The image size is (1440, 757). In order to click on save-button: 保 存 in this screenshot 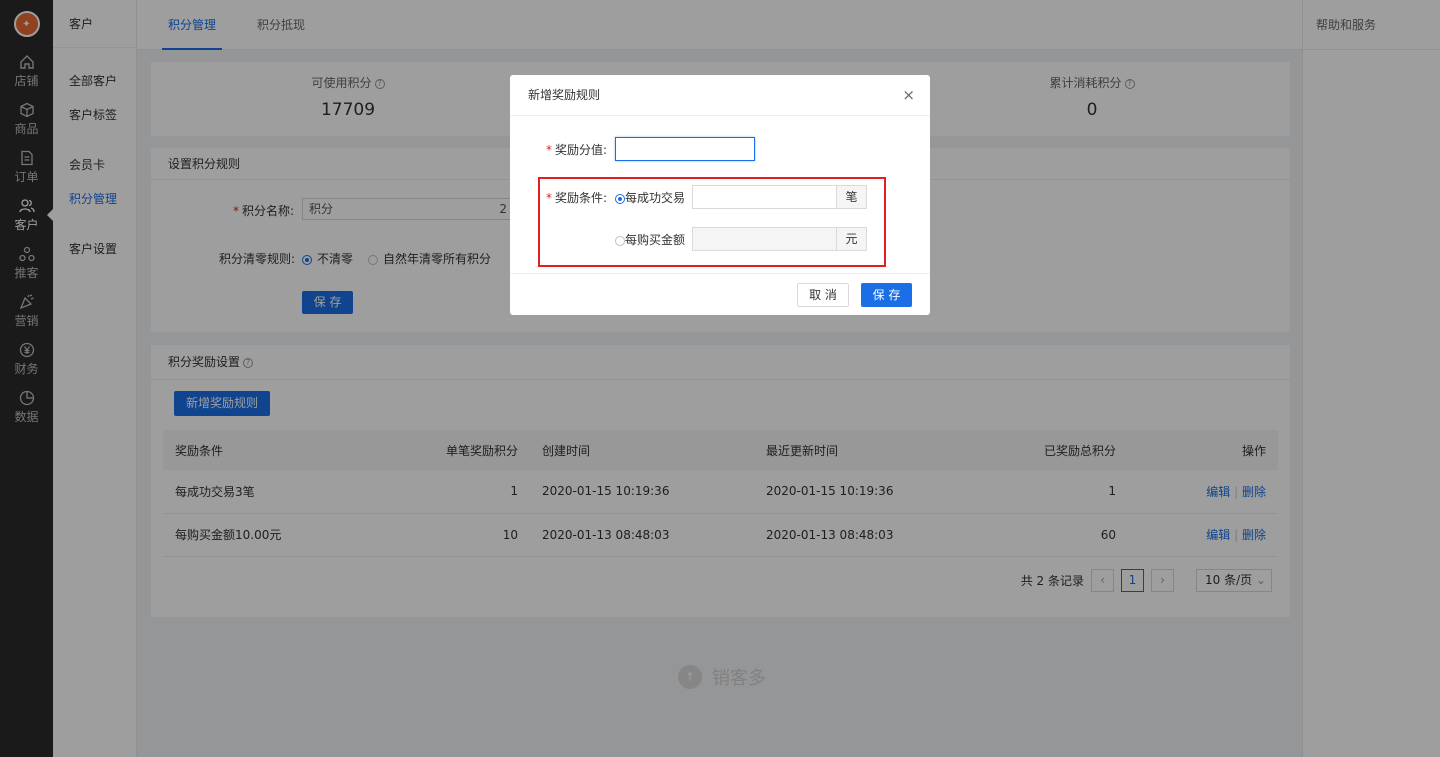, I will do `click(886, 295)`.